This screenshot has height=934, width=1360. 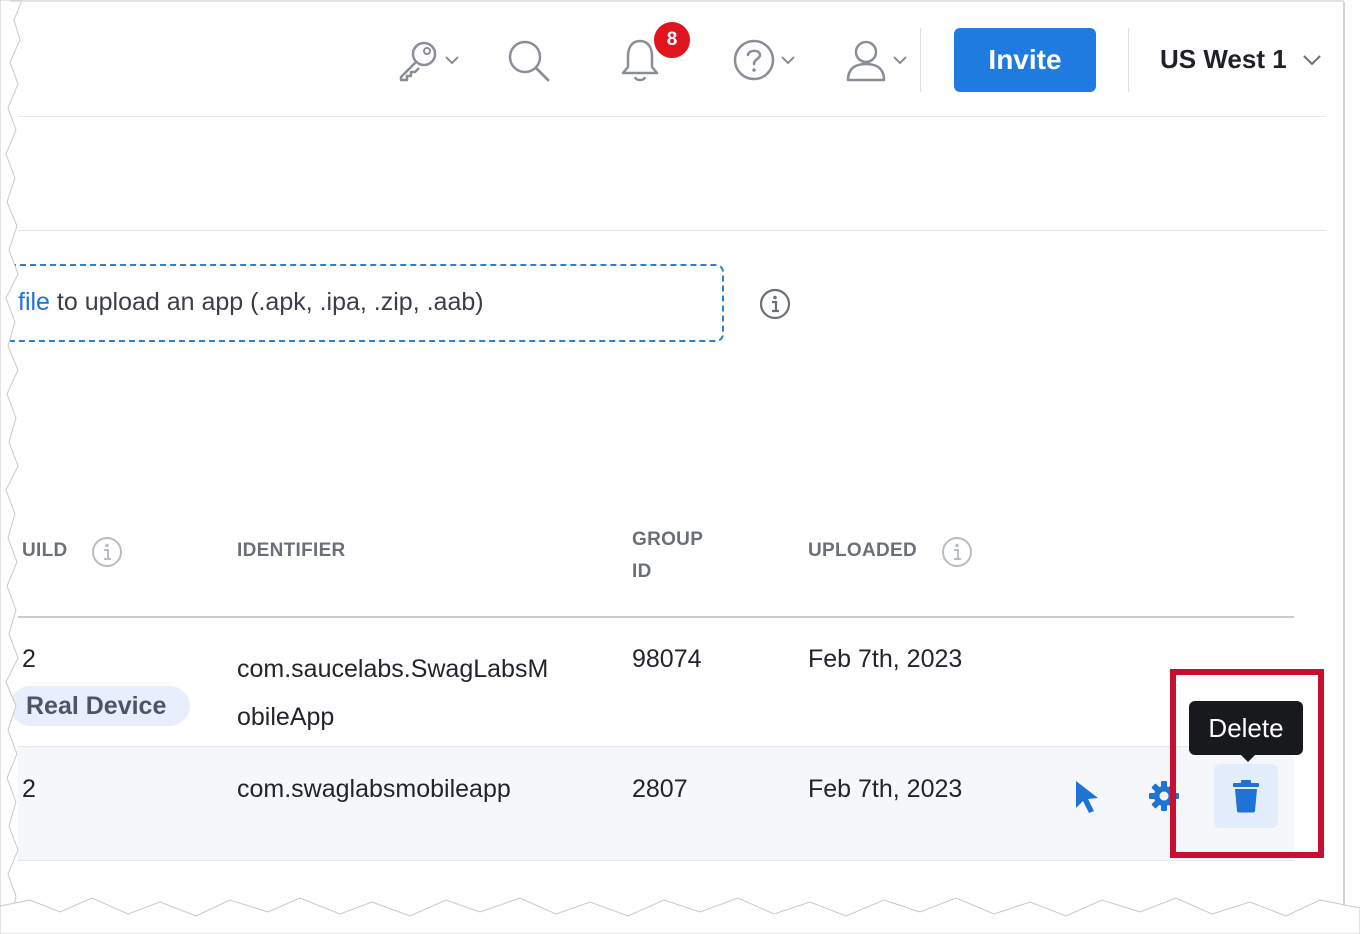 What do you see at coordinates (660, 789) in the screenshot?
I see `row-group-id: 2807` at bounding box center [660, 789].